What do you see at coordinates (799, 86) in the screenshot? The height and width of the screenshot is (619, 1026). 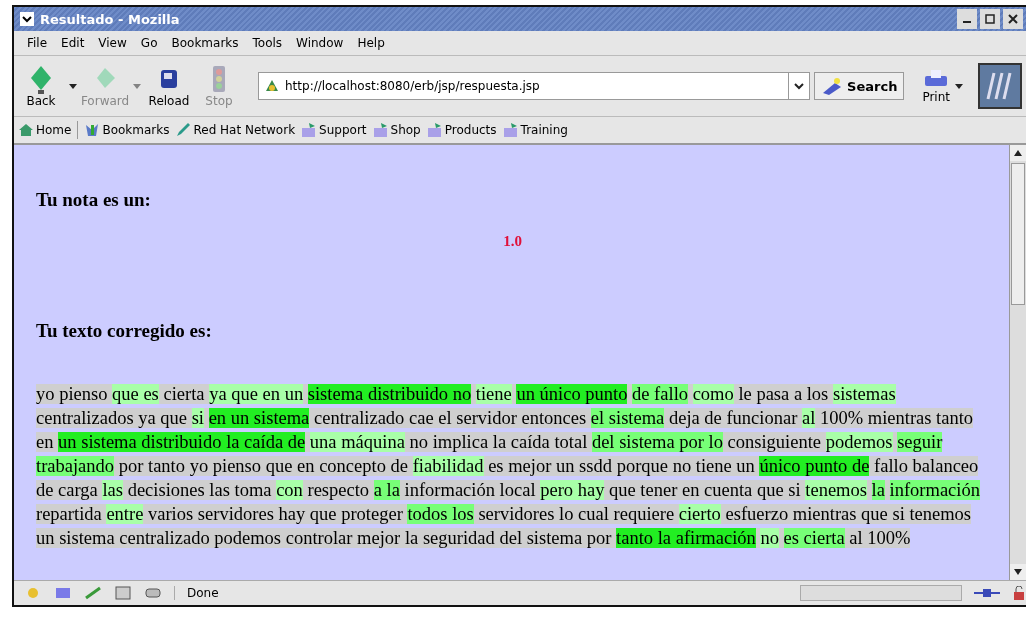 I see `caret-icon` at bounding box center [799, 86].